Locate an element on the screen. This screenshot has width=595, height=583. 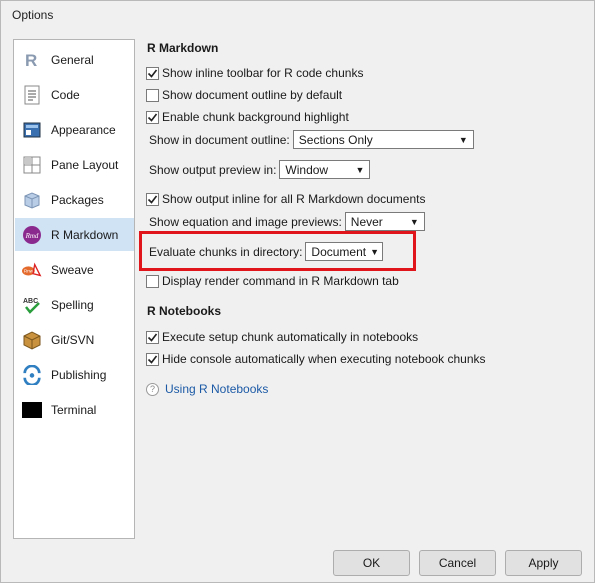
sidebar-item-terminal: Terminal is located at coordinates (74, 409).